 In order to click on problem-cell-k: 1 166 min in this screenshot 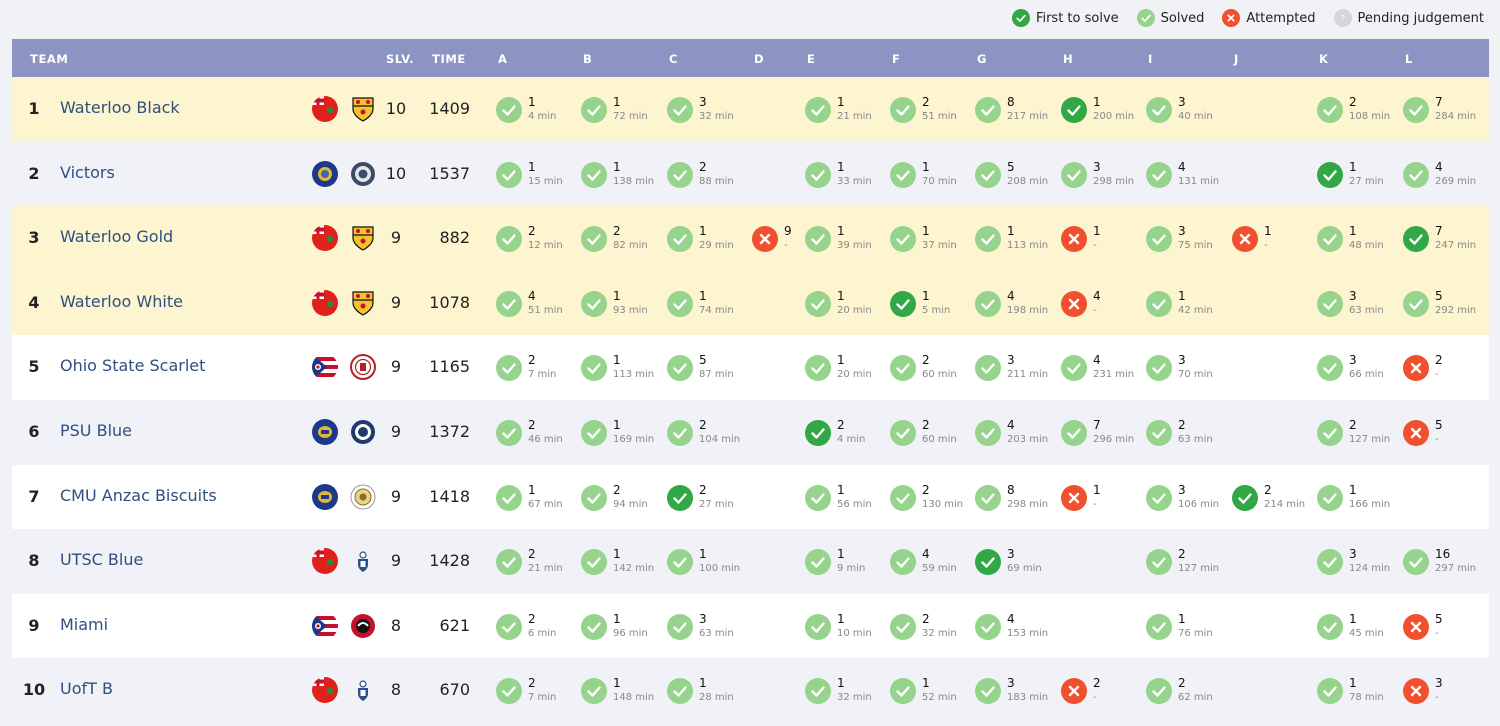, I will do `click(1359, 498)`.